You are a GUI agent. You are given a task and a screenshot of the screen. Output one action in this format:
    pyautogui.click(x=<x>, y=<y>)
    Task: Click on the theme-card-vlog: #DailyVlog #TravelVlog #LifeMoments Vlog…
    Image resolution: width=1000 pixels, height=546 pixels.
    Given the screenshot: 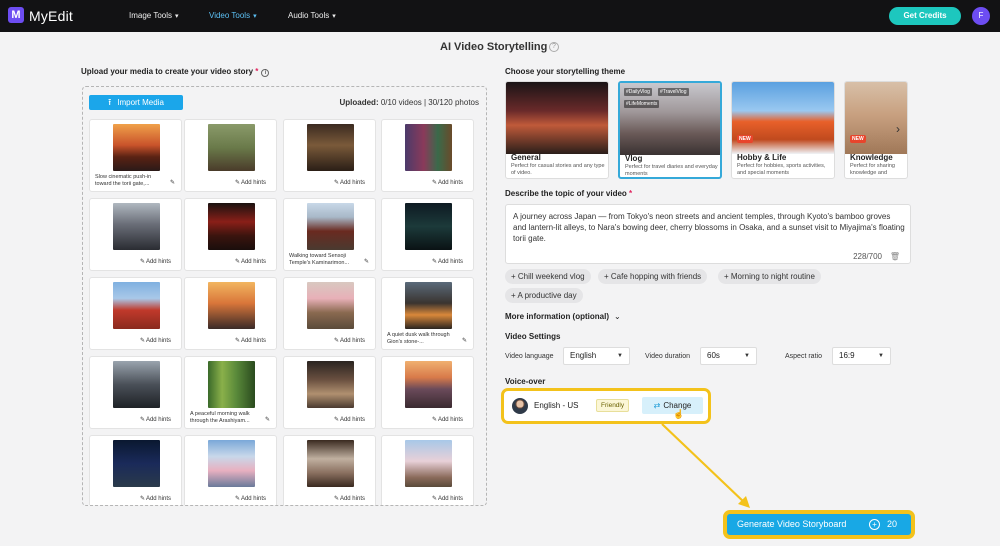 What is the action you would take?
    pyautogui.click(x=670, y=130)
    